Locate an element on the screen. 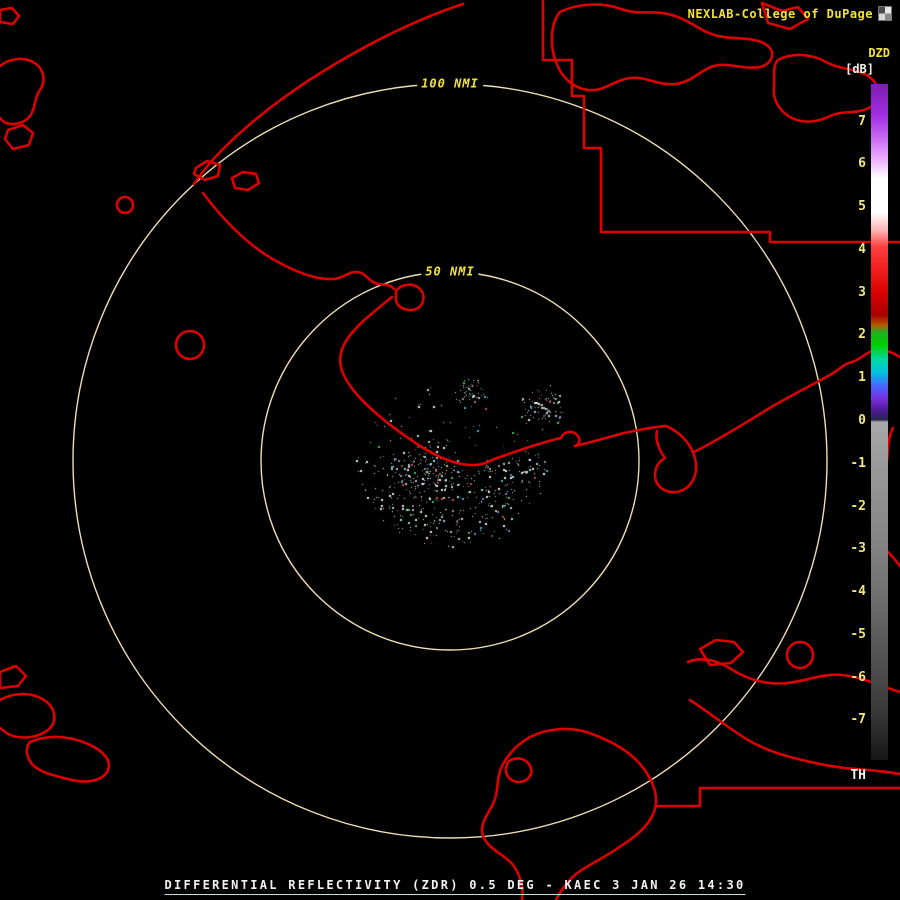 The image size is (900, 900). colorbar-tick-label: 6 is located at coordinates (862, 164).